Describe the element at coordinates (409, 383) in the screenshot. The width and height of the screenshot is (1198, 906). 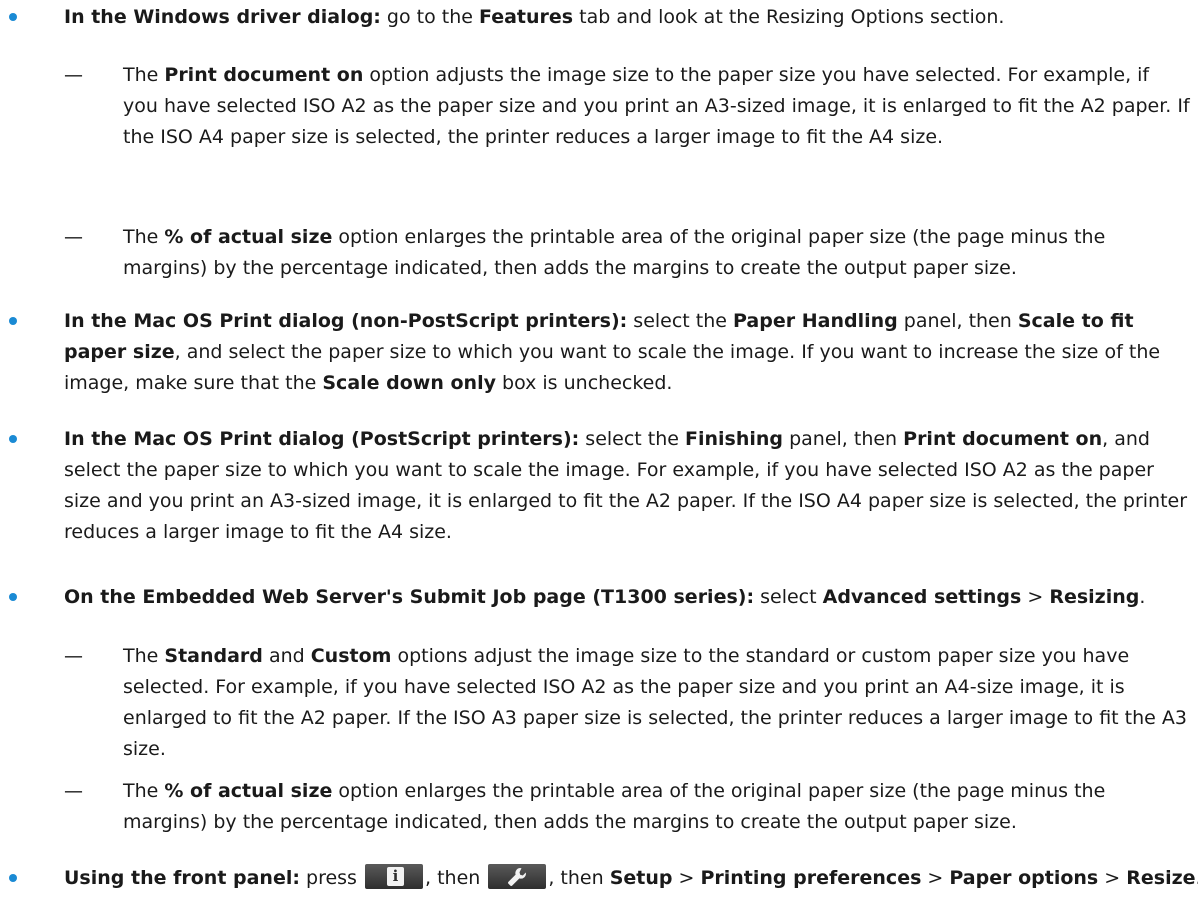
I see `item-bold: Scale down only` at that location.